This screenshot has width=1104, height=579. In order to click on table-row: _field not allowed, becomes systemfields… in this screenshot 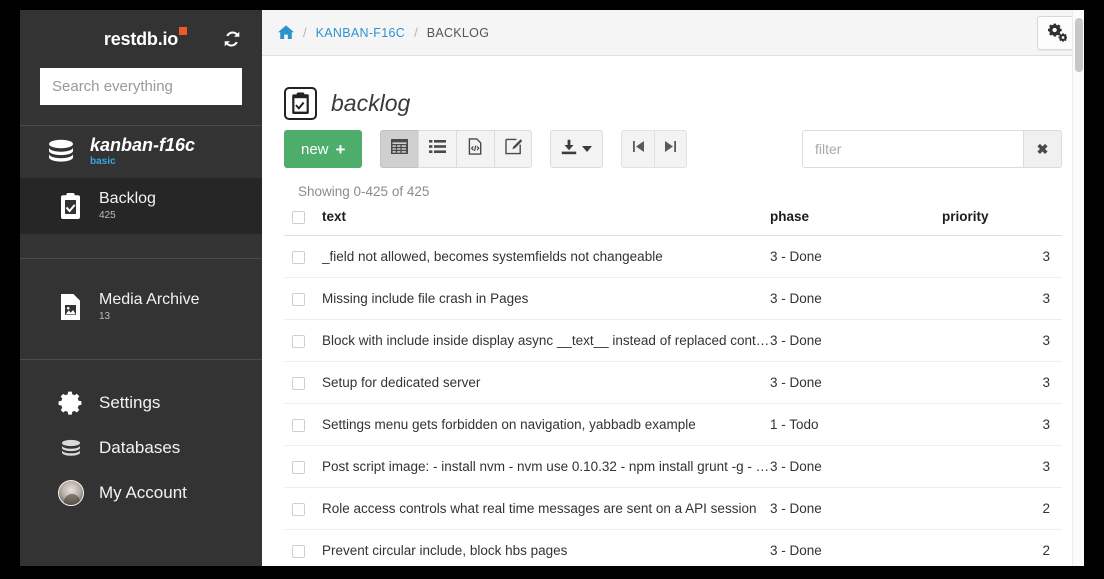, I will do `click(673, 256)`.